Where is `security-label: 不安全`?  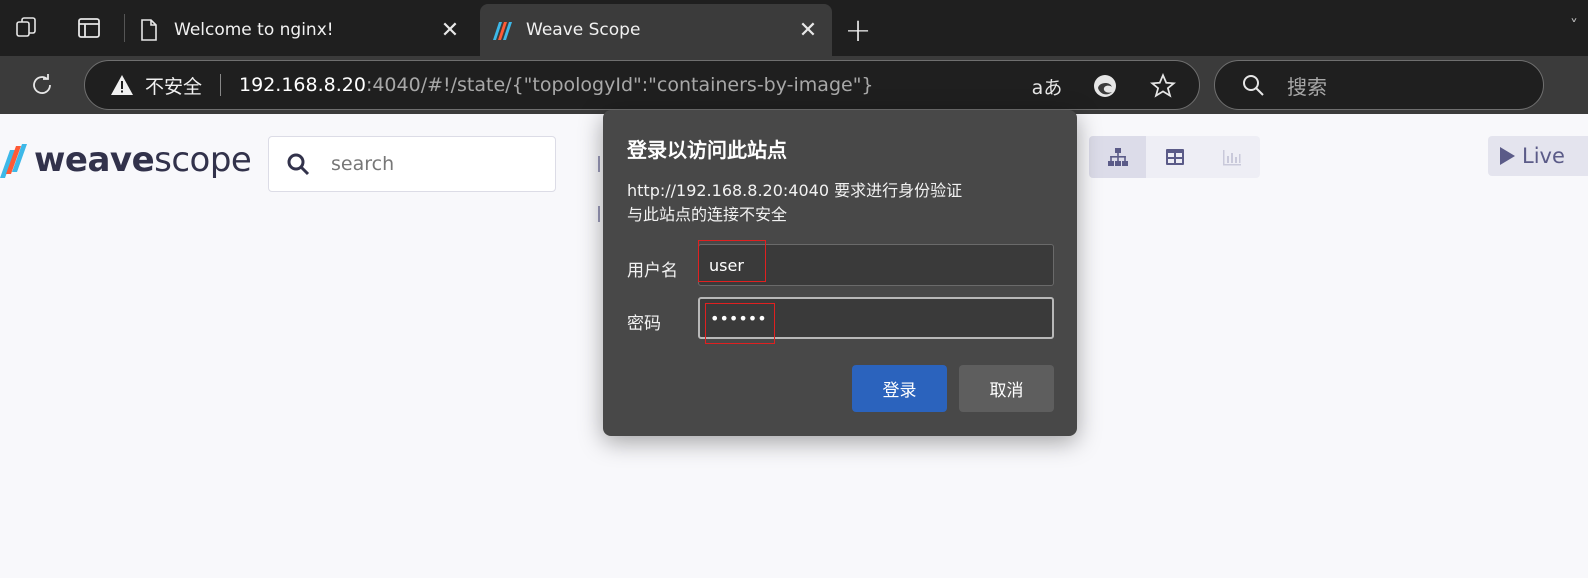
security-label: 不安全 is located at coordinates (173, 85).